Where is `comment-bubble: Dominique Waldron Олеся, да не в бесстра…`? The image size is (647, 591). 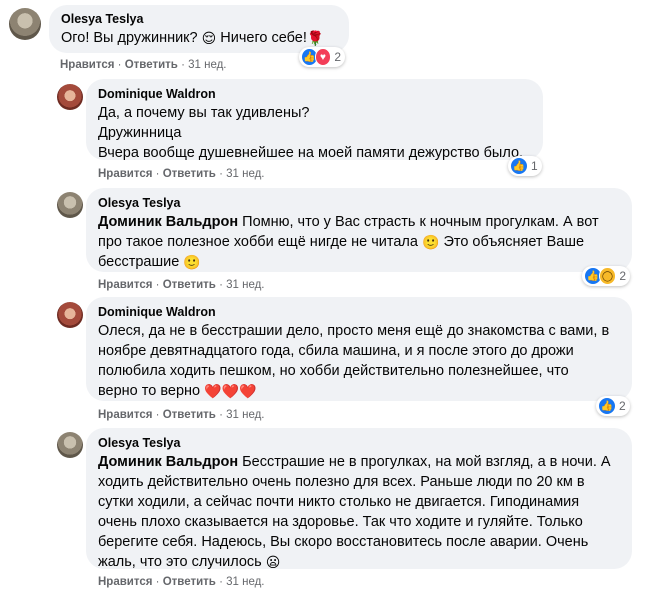 comment-bubble: Dominique Waldron Олеся, да не в бесстра… is located at coordinates (359, 349).